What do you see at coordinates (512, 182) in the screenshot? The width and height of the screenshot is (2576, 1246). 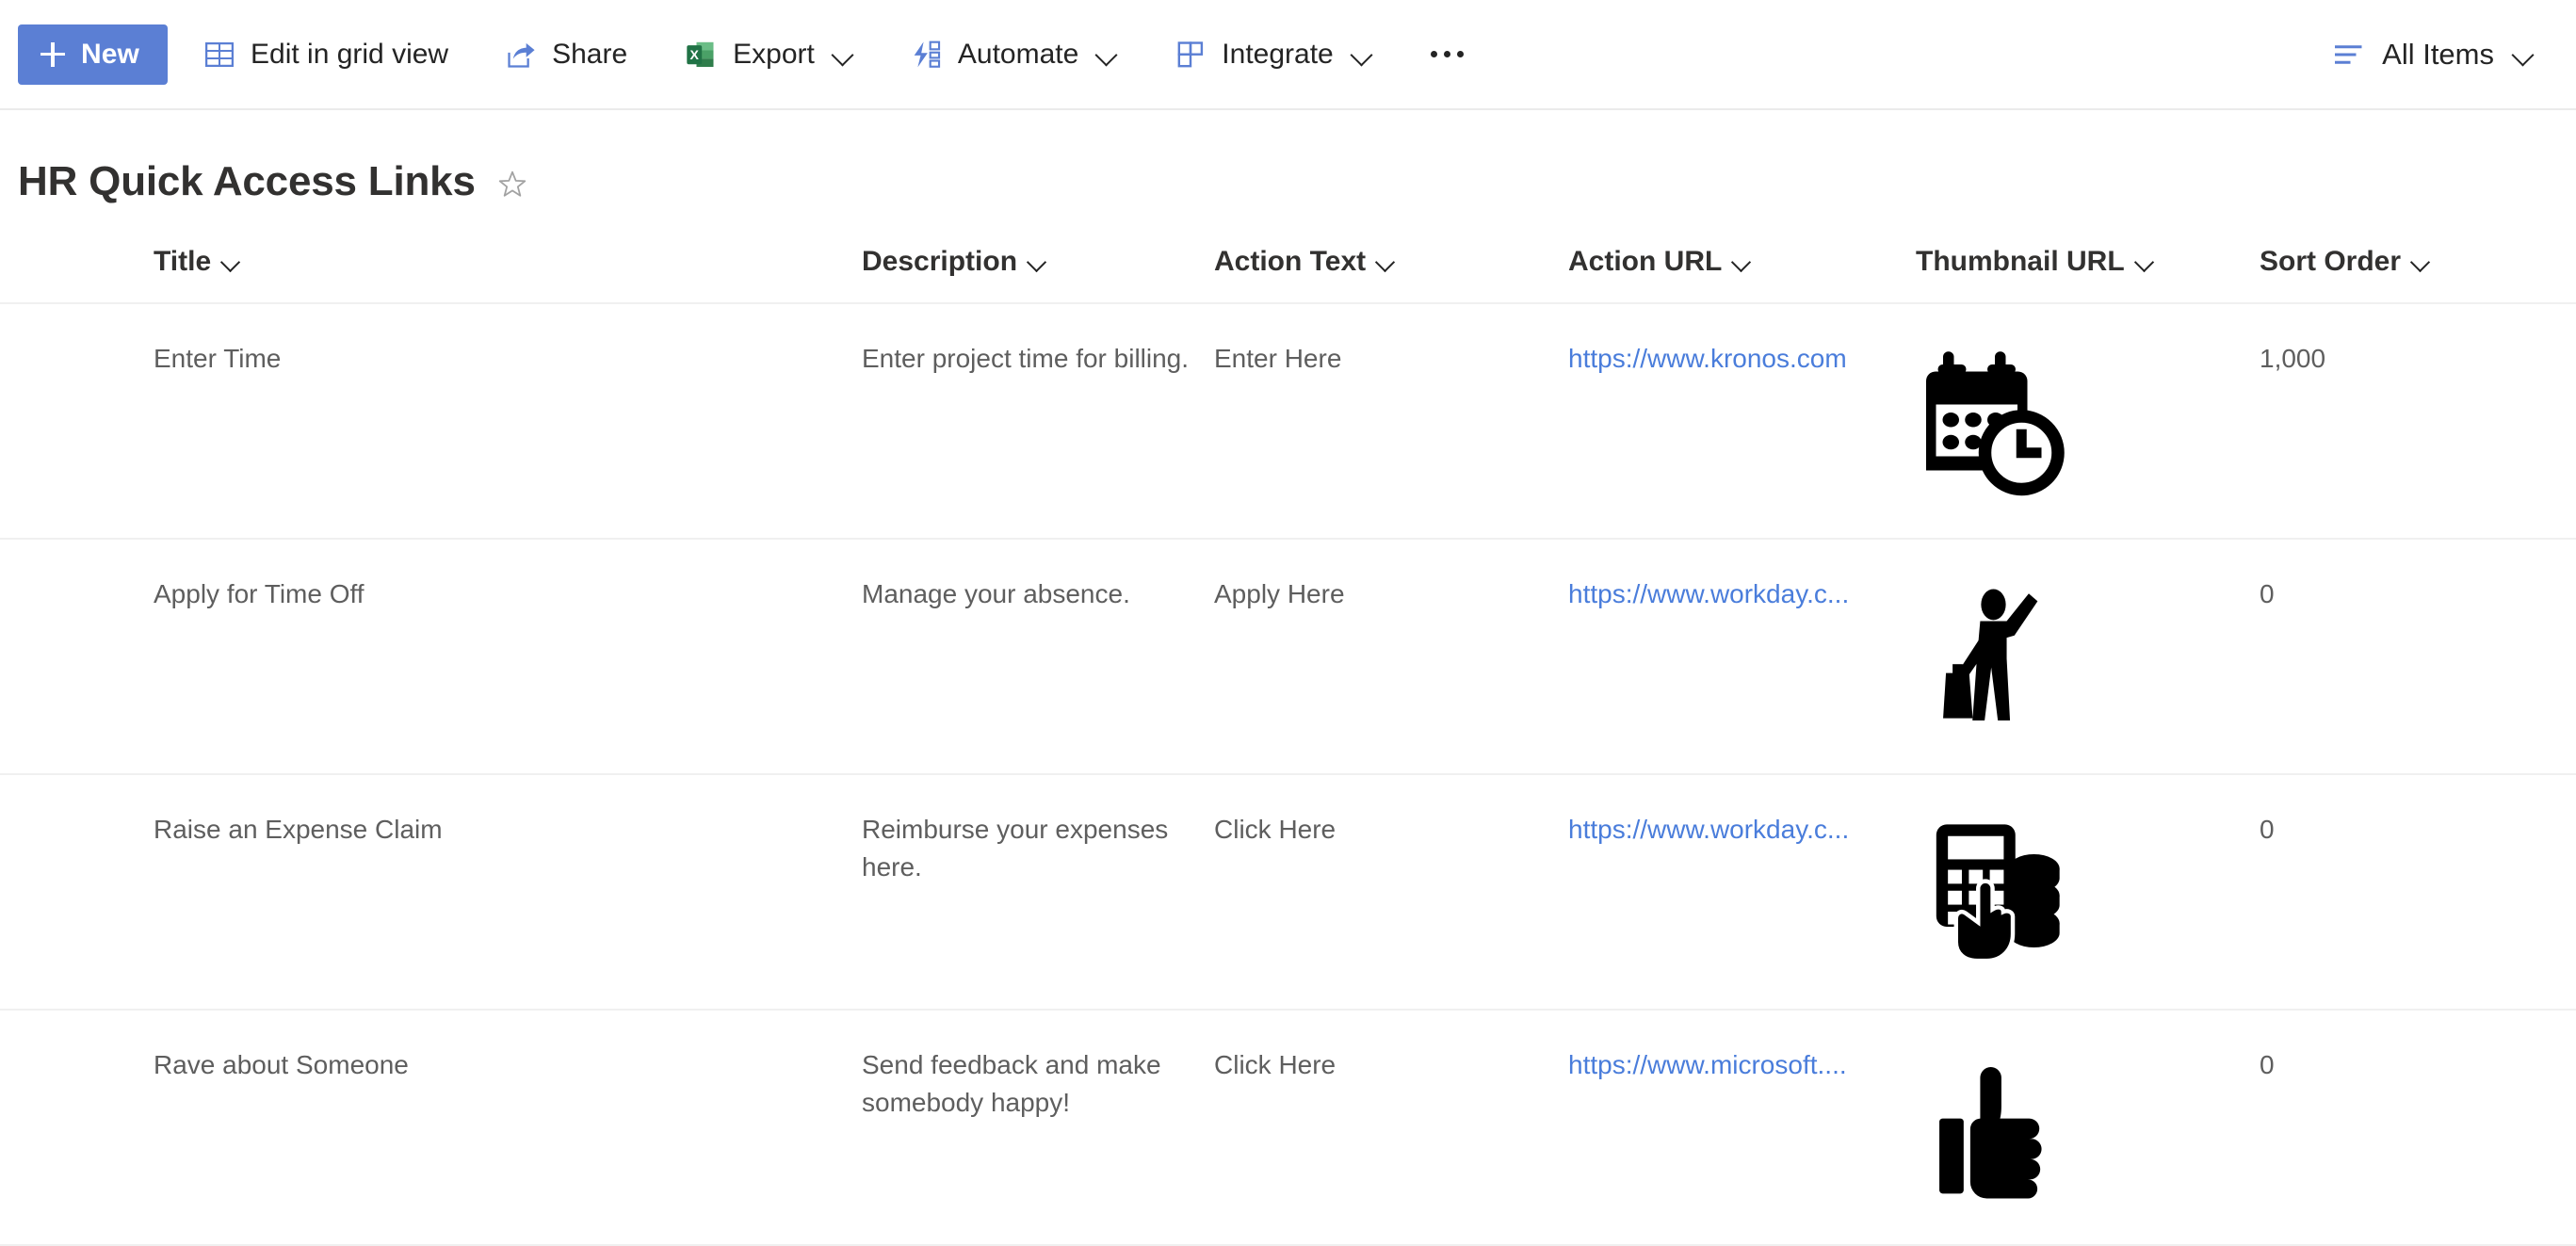 I see `favorite-star-icon` at bounding box center [512, 182].